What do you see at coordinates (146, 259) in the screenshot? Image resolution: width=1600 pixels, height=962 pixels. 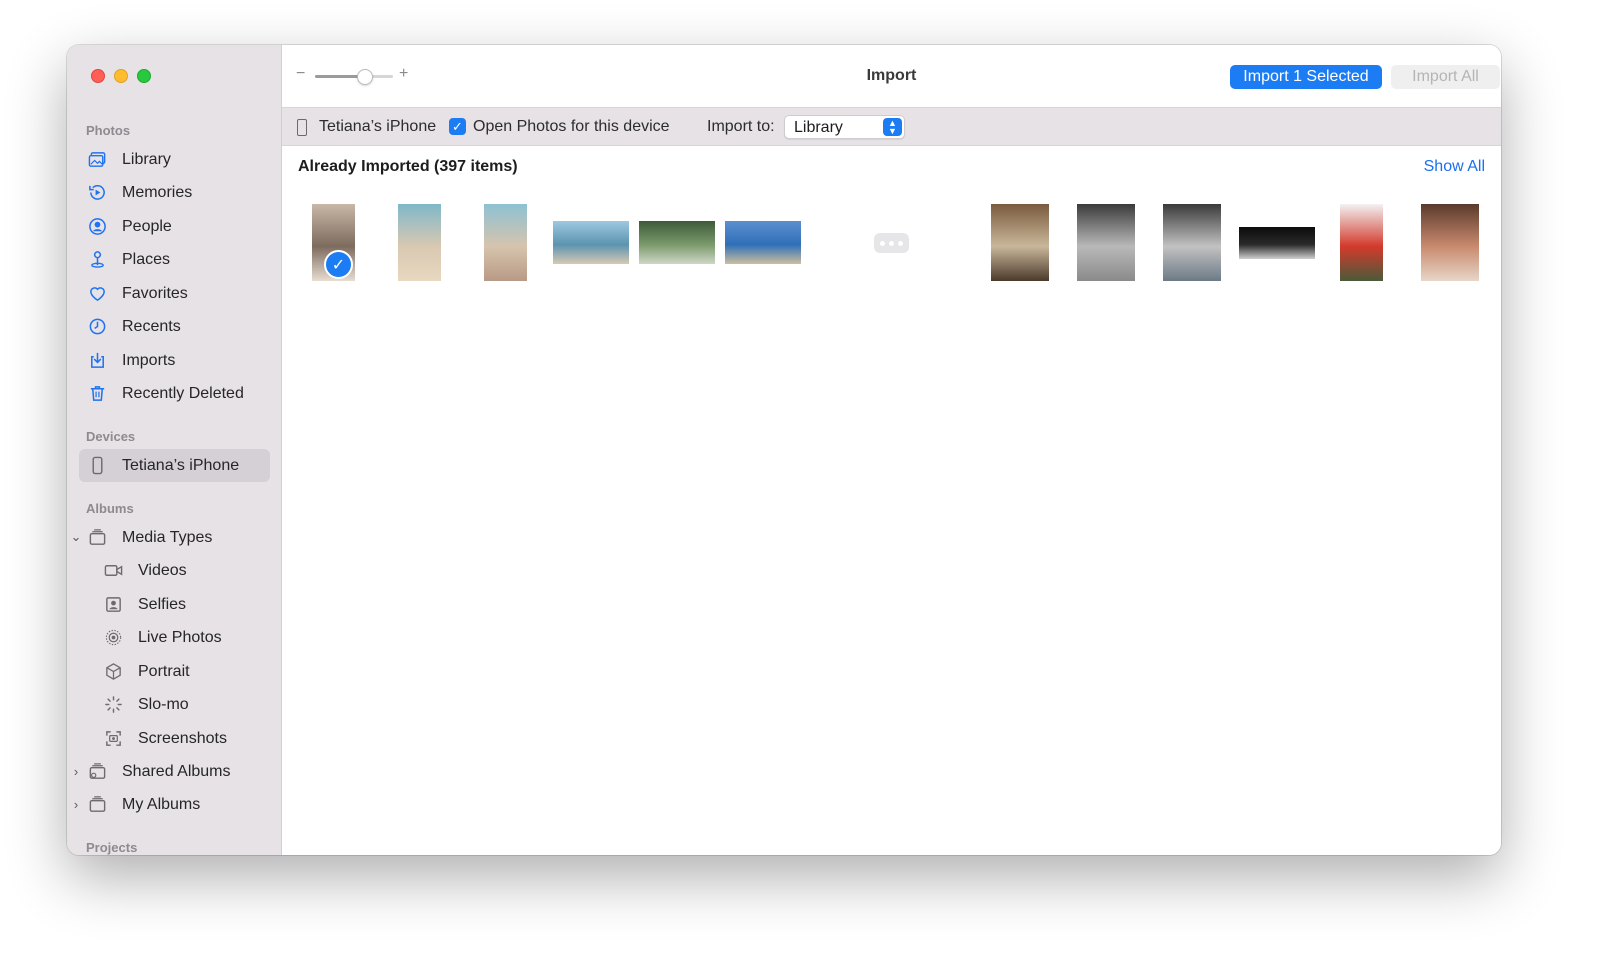 I see `sidebar-item-label: Places` at bounding box center [146, 259].